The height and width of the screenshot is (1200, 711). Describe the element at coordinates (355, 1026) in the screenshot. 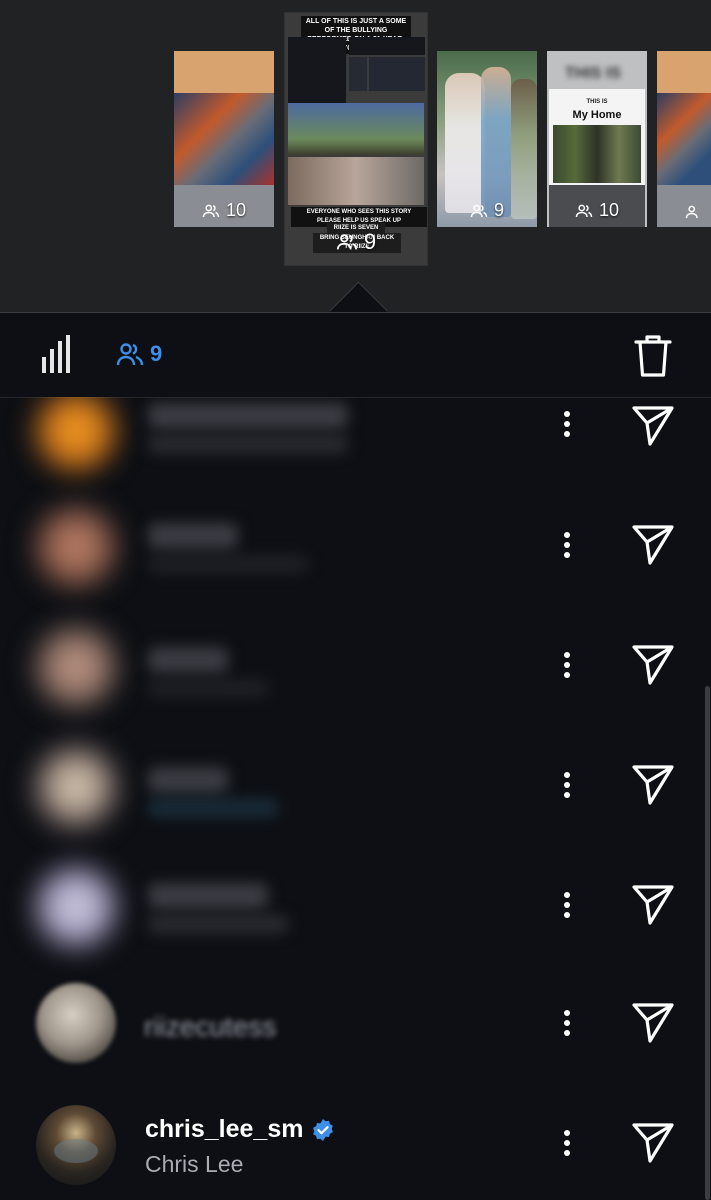

I see `viewer-row: riizecutess` at that location.